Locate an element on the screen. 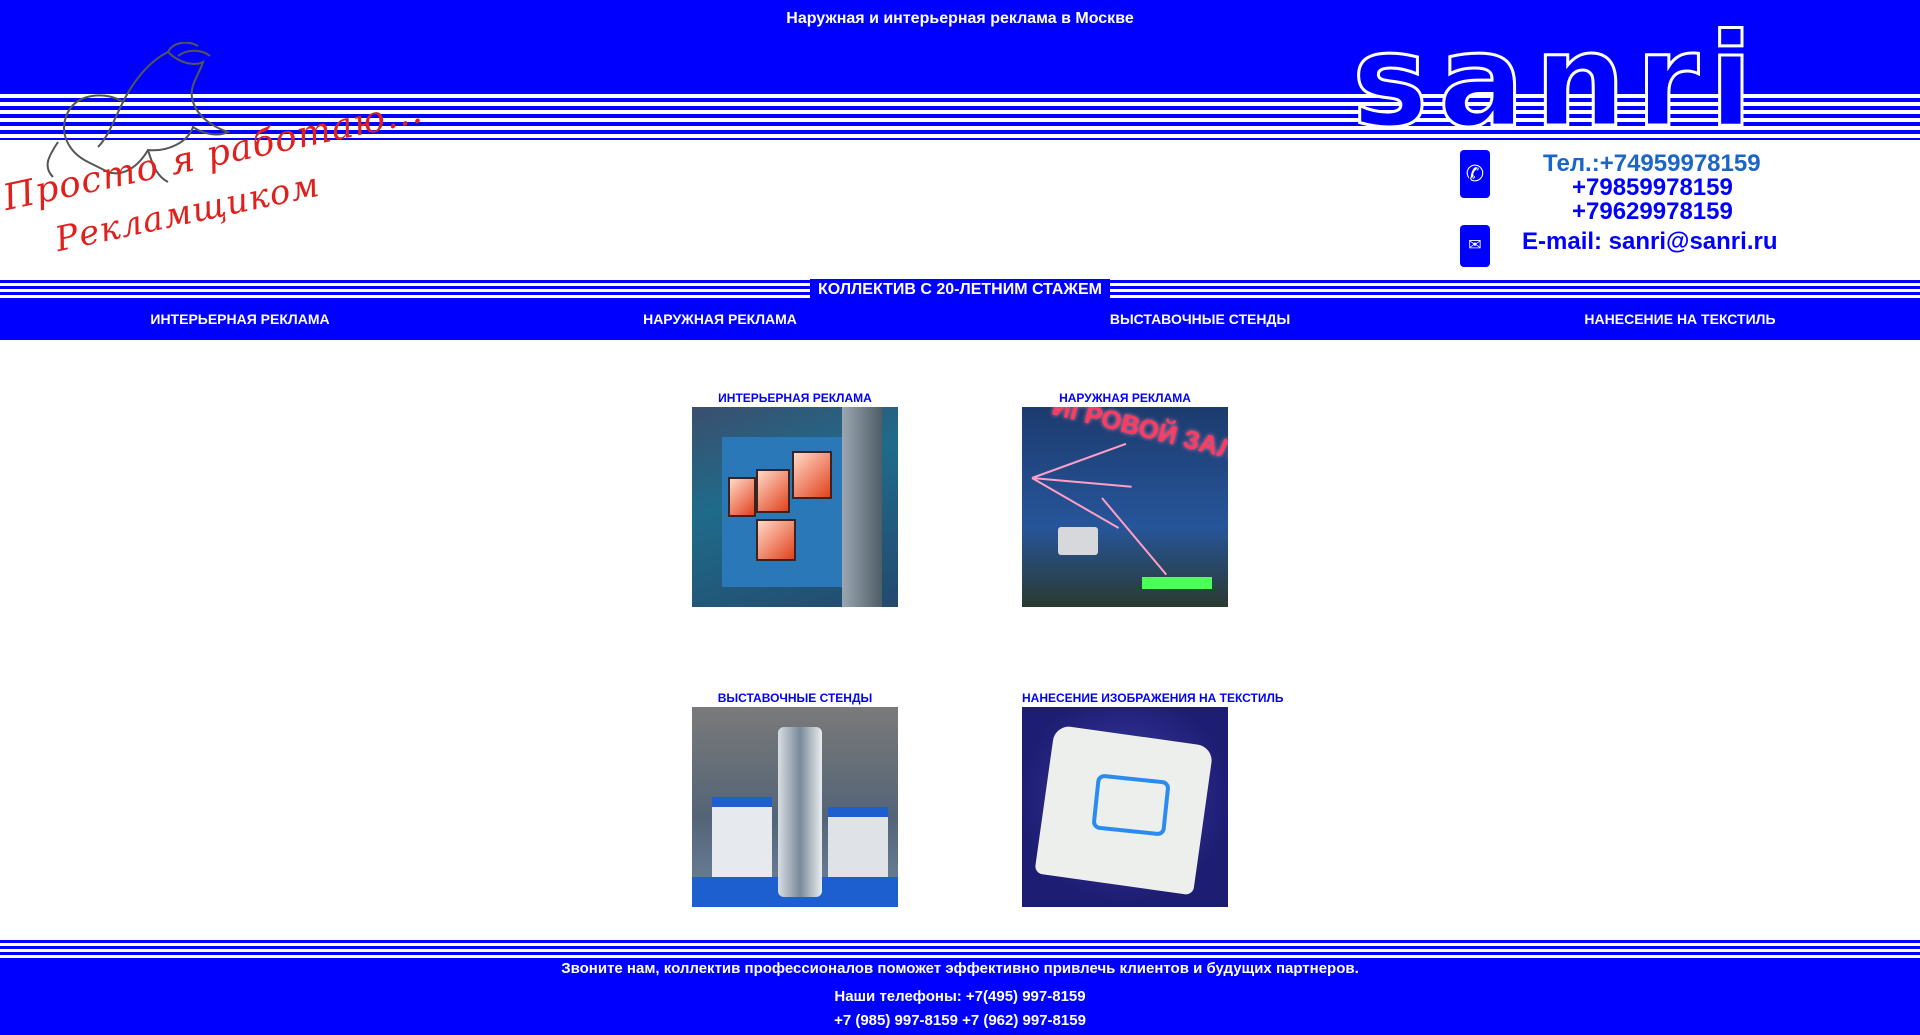  footer-phones-line-2: +7 (985) 997-8159 +7 (962) 997-8159 is located at coordinates (960, 1020).